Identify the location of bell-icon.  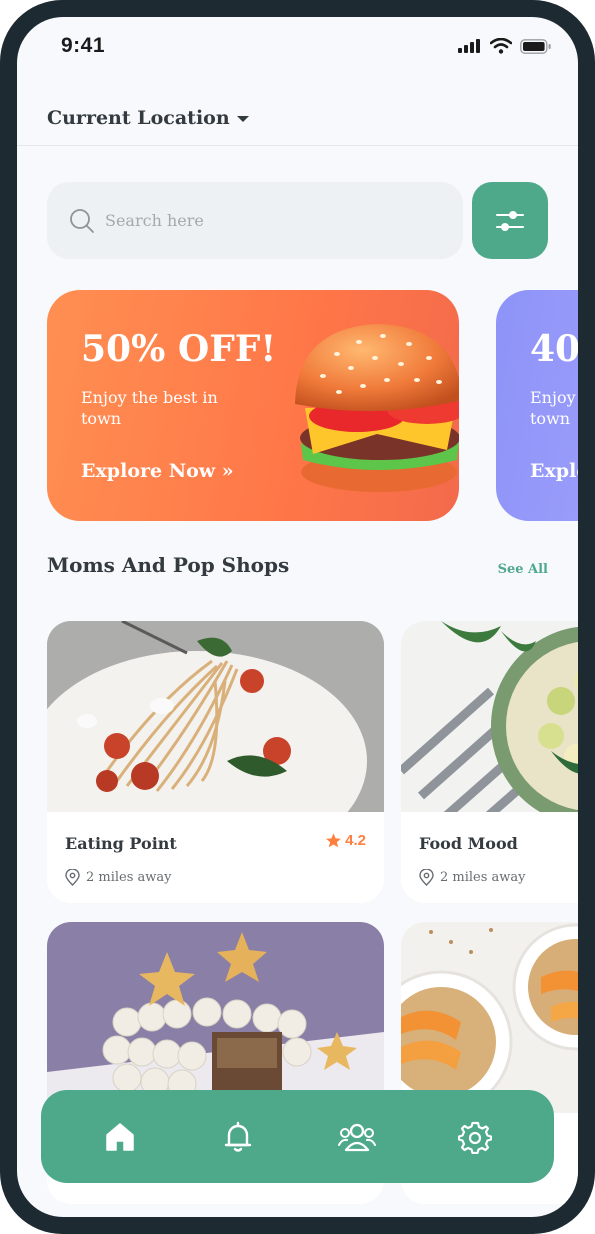
(238, 1136).